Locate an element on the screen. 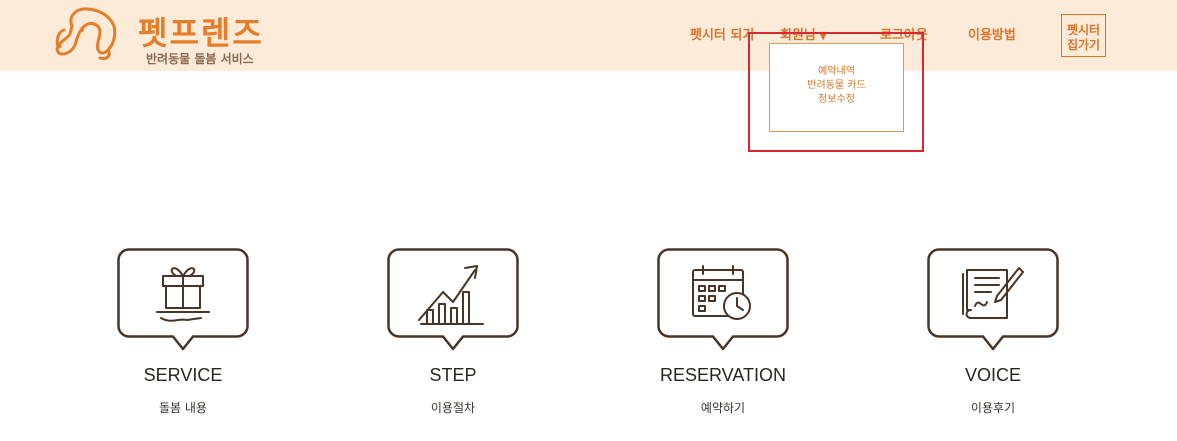  feature-card-voice: VOICE 이용후기 is located at coordinates (993, 335).